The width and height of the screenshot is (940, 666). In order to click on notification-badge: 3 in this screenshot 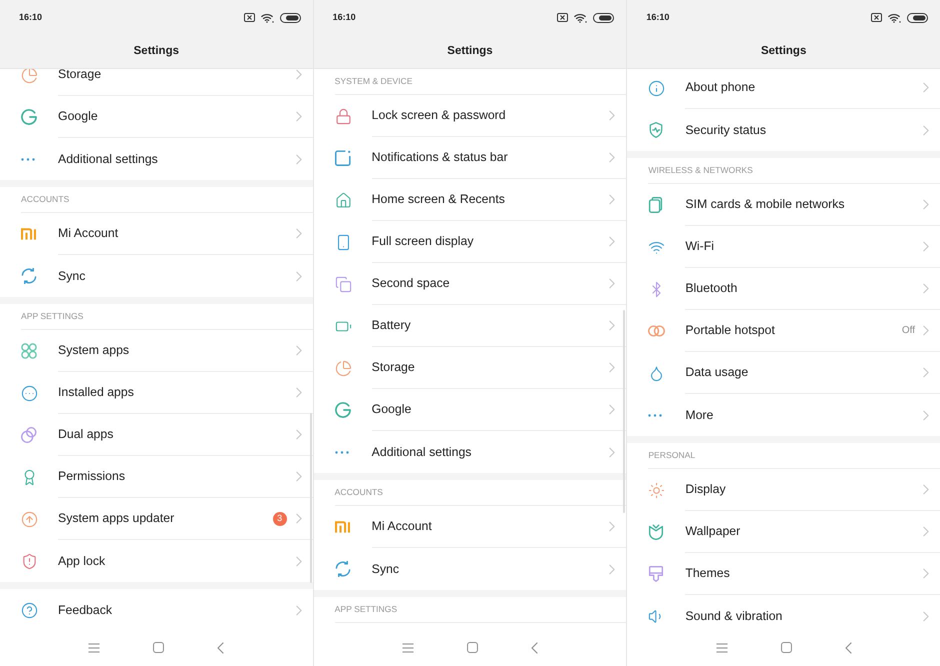, I will do `click(279, 519)`.